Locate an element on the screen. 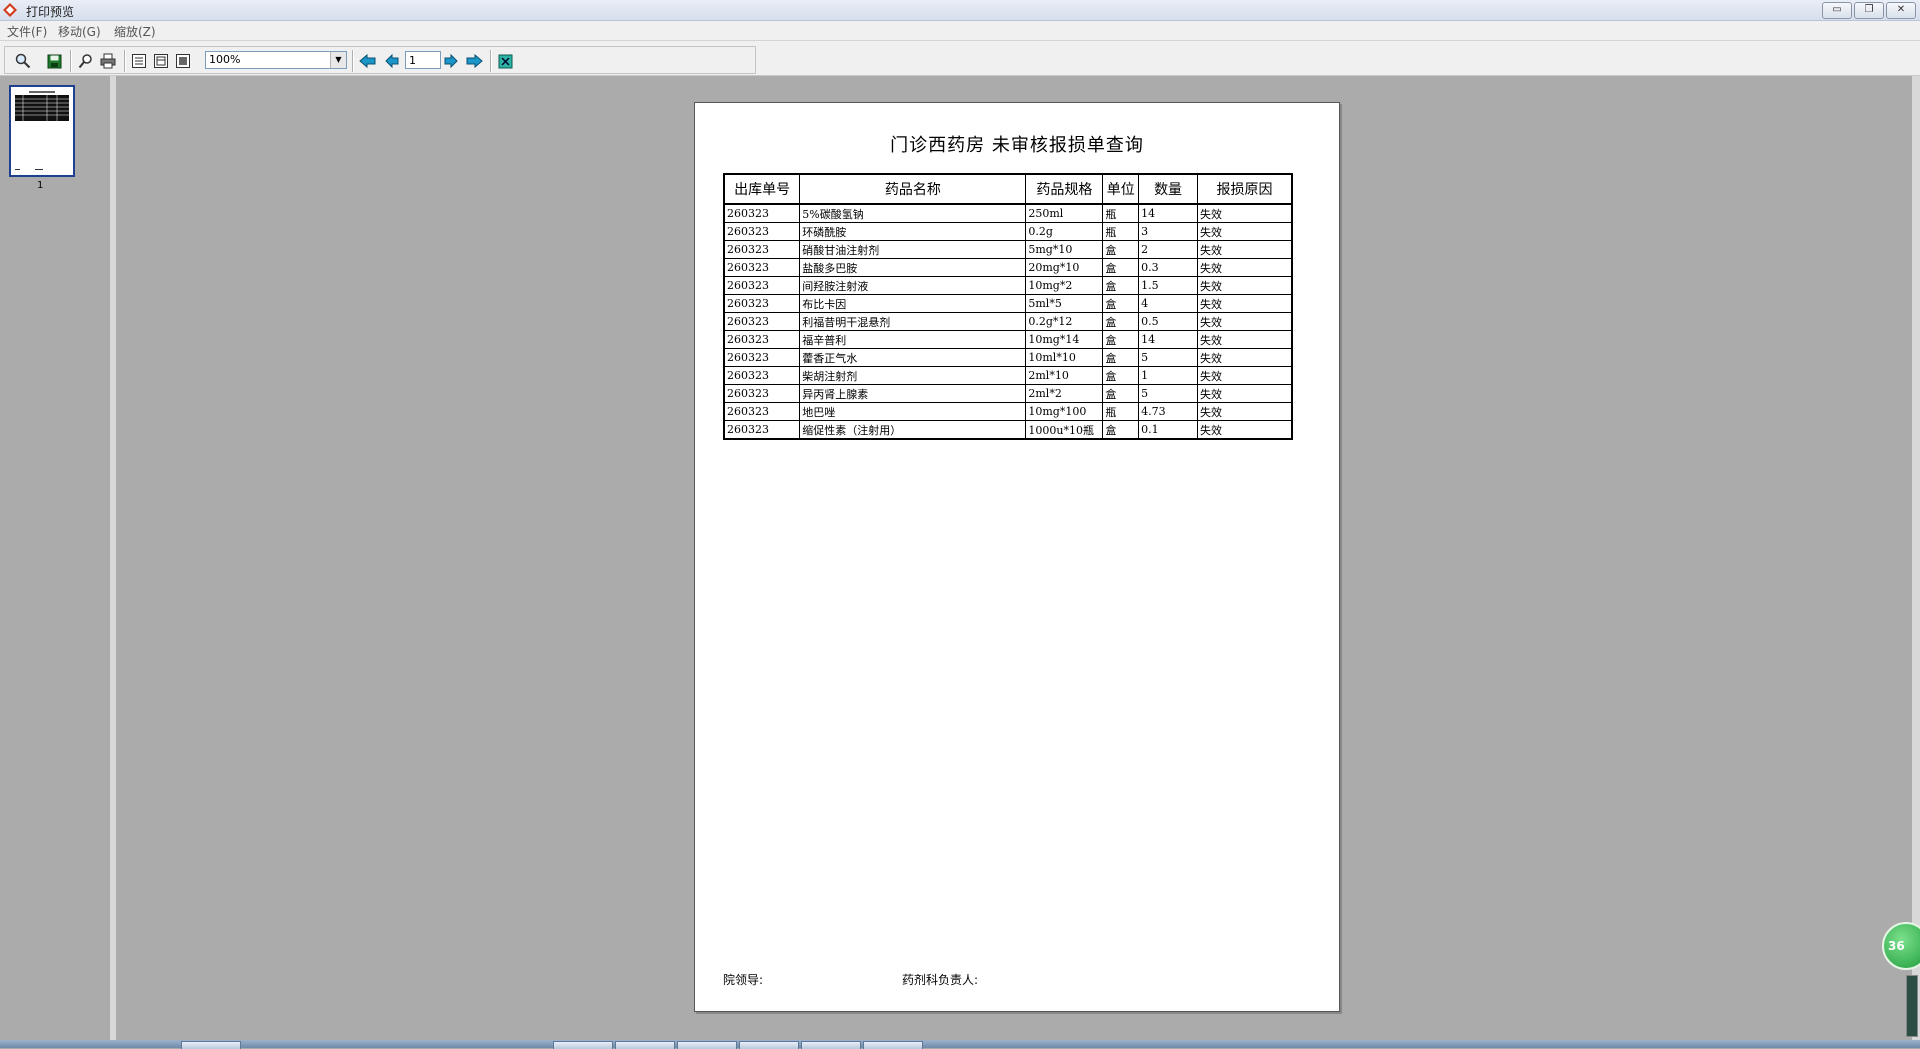  zoom-button is located at coordinates (23, 61).